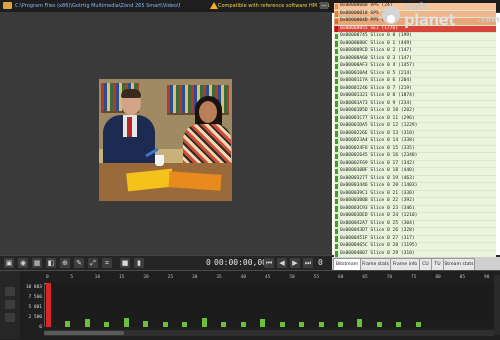  I want to click on nal-unit-row: 0x00003C93 Slice 0 23 (346), so click(415, 209).